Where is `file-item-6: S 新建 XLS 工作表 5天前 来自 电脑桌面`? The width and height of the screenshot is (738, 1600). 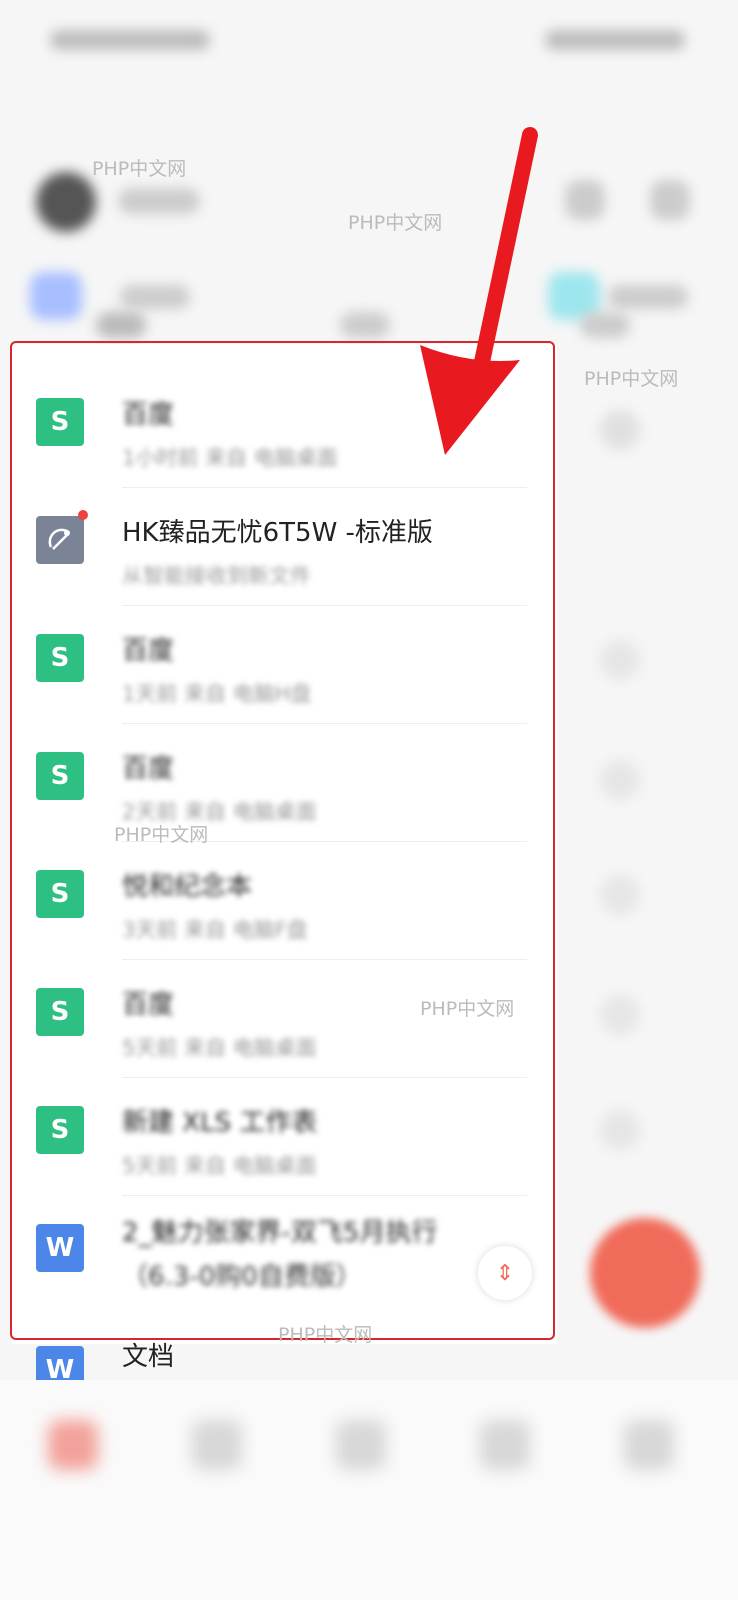 file-item-6: S 新建 XLS 工作表 5天前 来自 电脑桌面 is located at coordinates (284, 1136).